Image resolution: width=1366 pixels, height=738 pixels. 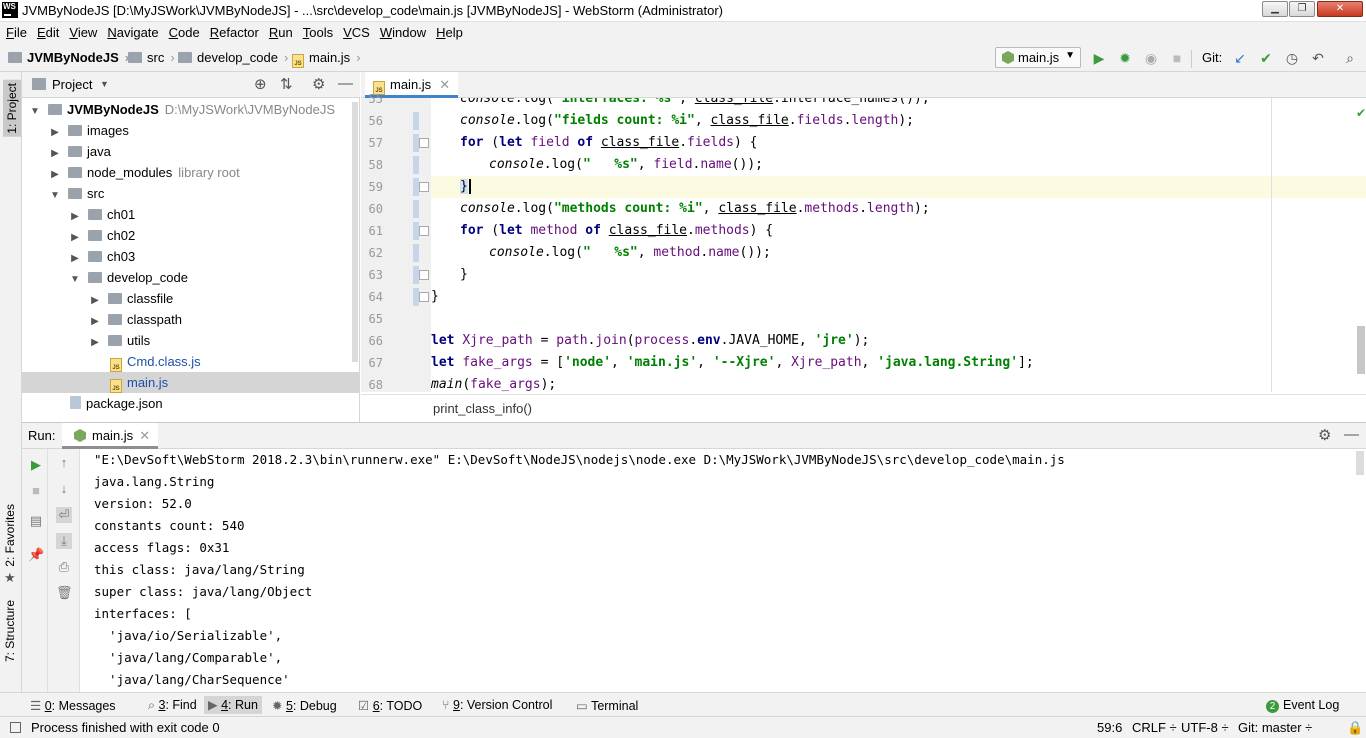 What do you see at coordinates (607, 705) in the screenshot?
I see `bottom-tab-terminal: ▭ Terminal` at bounding box center [607, 705].